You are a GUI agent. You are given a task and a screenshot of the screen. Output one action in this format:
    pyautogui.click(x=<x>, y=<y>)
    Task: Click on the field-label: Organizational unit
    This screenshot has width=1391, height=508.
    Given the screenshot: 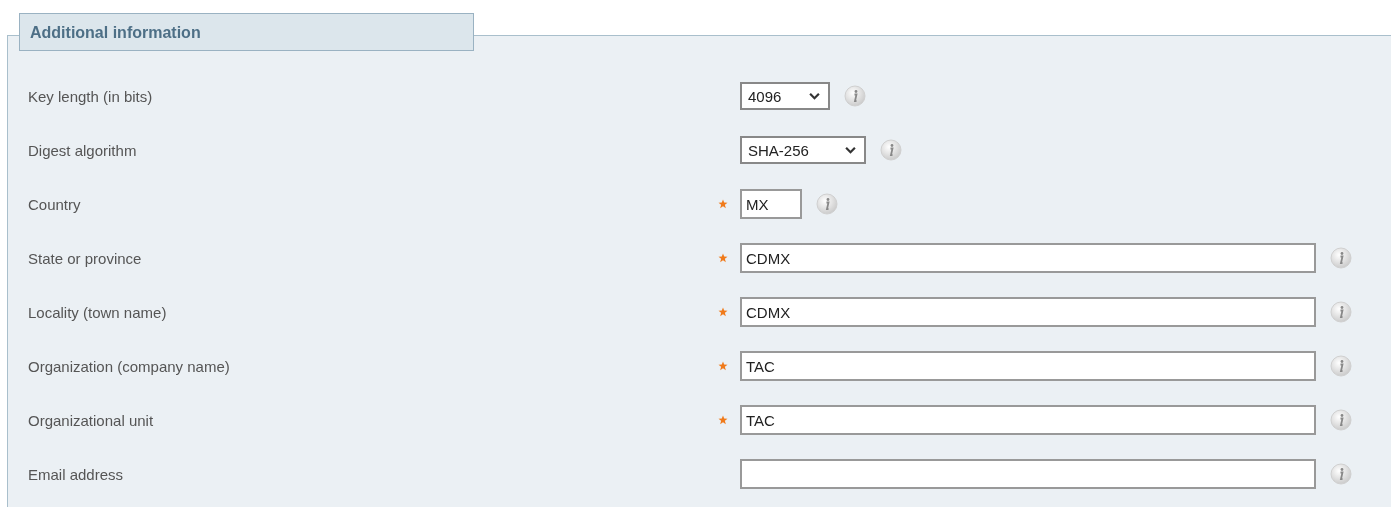 What is the action you would take?
    pyautogui.click(x=91, y=420)
    